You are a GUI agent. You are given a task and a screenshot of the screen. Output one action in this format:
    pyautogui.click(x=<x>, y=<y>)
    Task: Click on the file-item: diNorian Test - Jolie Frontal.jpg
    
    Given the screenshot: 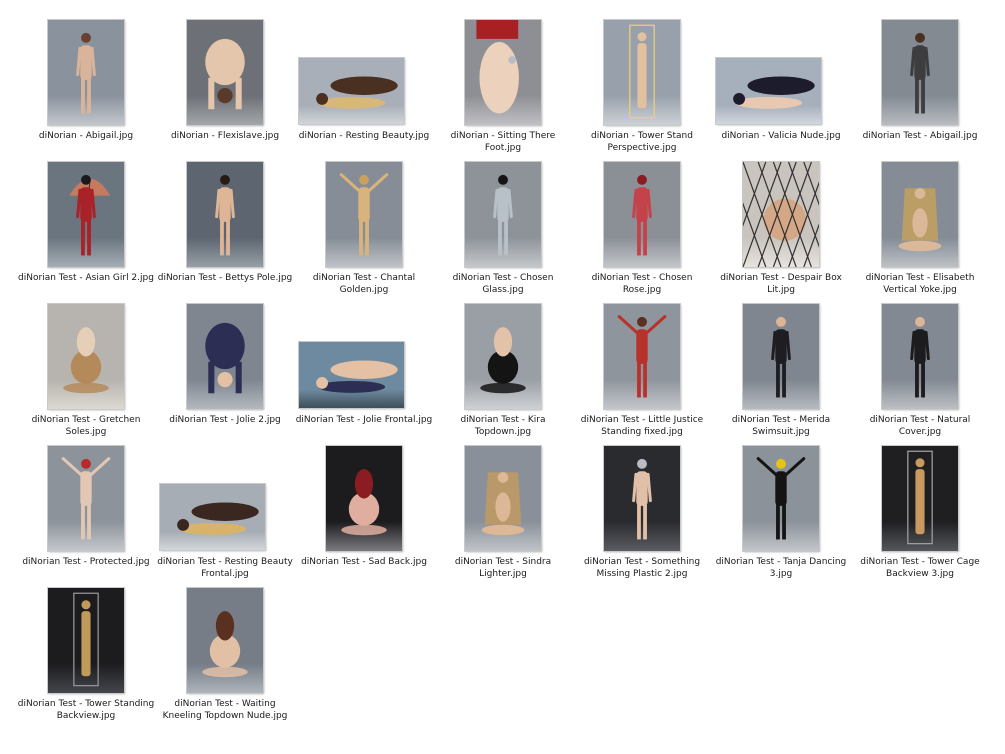 What is the action you would take?
    pyautogui.click(x=364, y=374)
    